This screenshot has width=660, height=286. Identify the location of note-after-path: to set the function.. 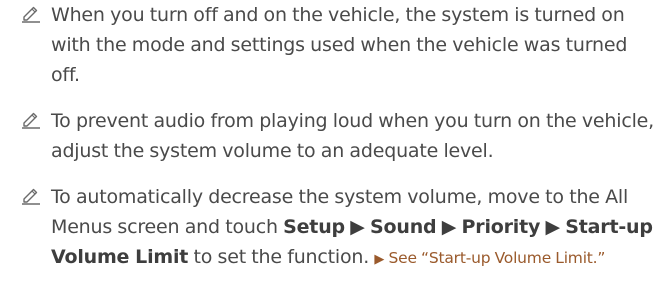
(281, 257).